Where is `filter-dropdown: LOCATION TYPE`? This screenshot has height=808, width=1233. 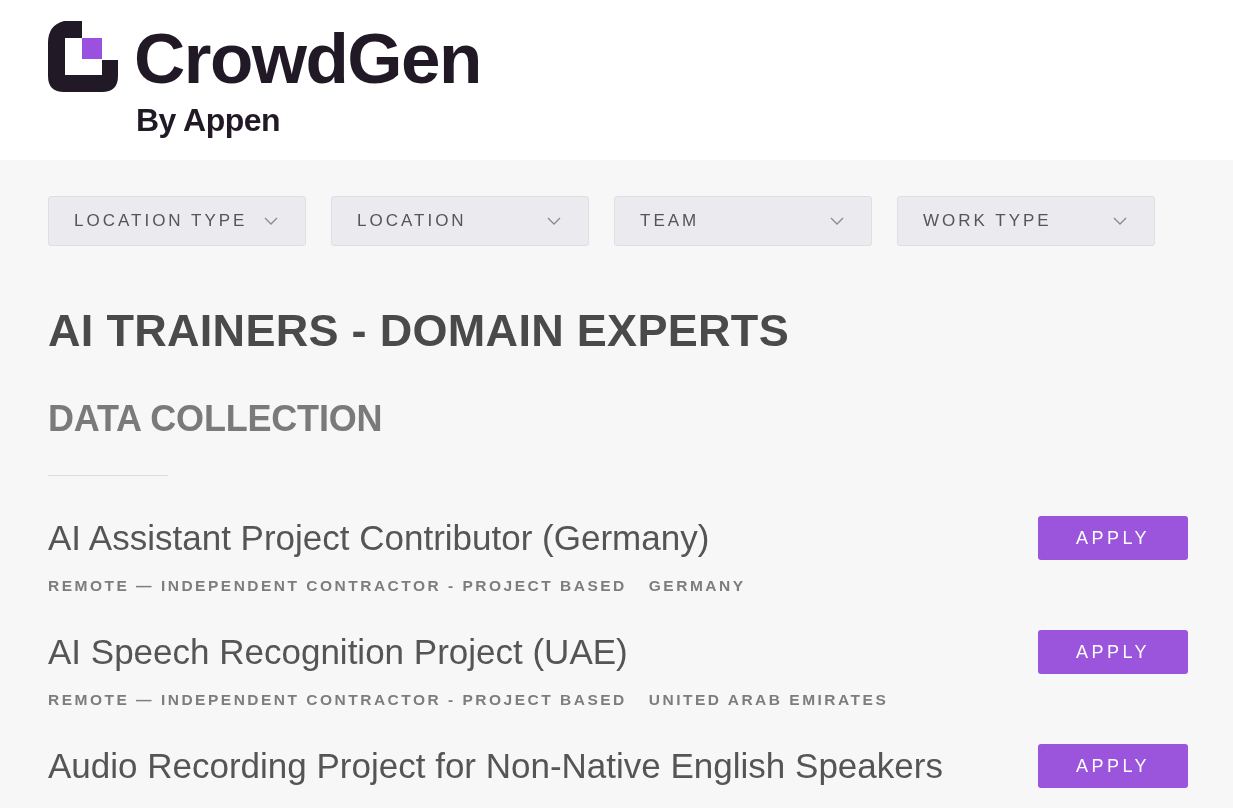
filter-dropdown: LOCATION TYPE is located at coordinates (177, 221).